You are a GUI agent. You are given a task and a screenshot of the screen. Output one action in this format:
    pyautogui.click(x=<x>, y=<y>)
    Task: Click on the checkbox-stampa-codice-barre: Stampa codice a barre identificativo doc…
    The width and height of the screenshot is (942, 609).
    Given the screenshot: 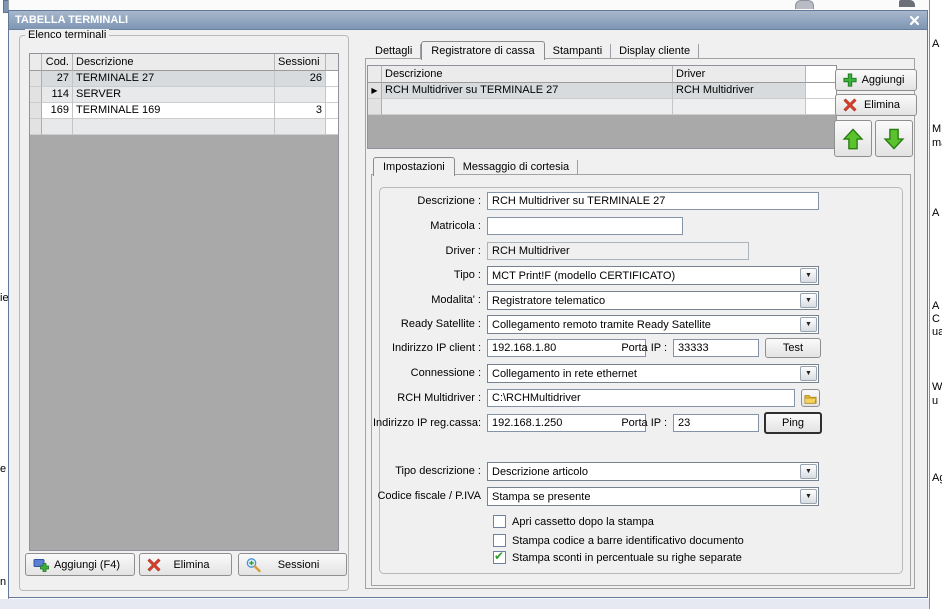 What is the action you would take?
    pyautogui.click(x=618, y=540)
    